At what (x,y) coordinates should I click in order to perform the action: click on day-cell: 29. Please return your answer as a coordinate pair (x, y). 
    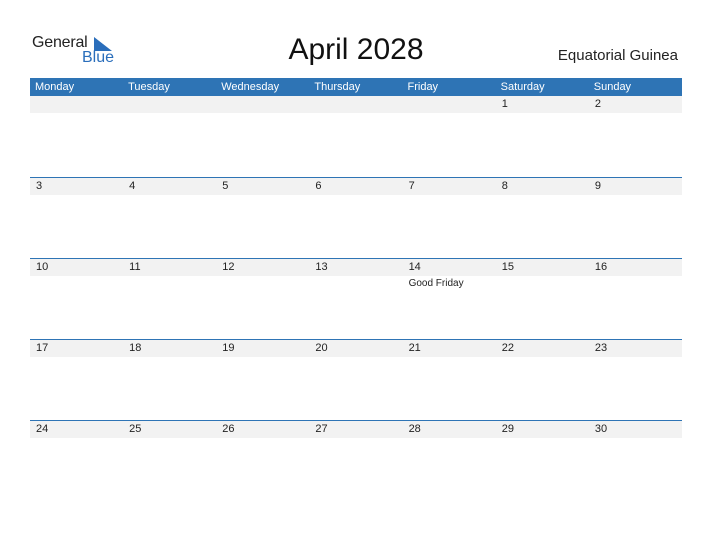
    Looking at the image, I should click on (542, 461).